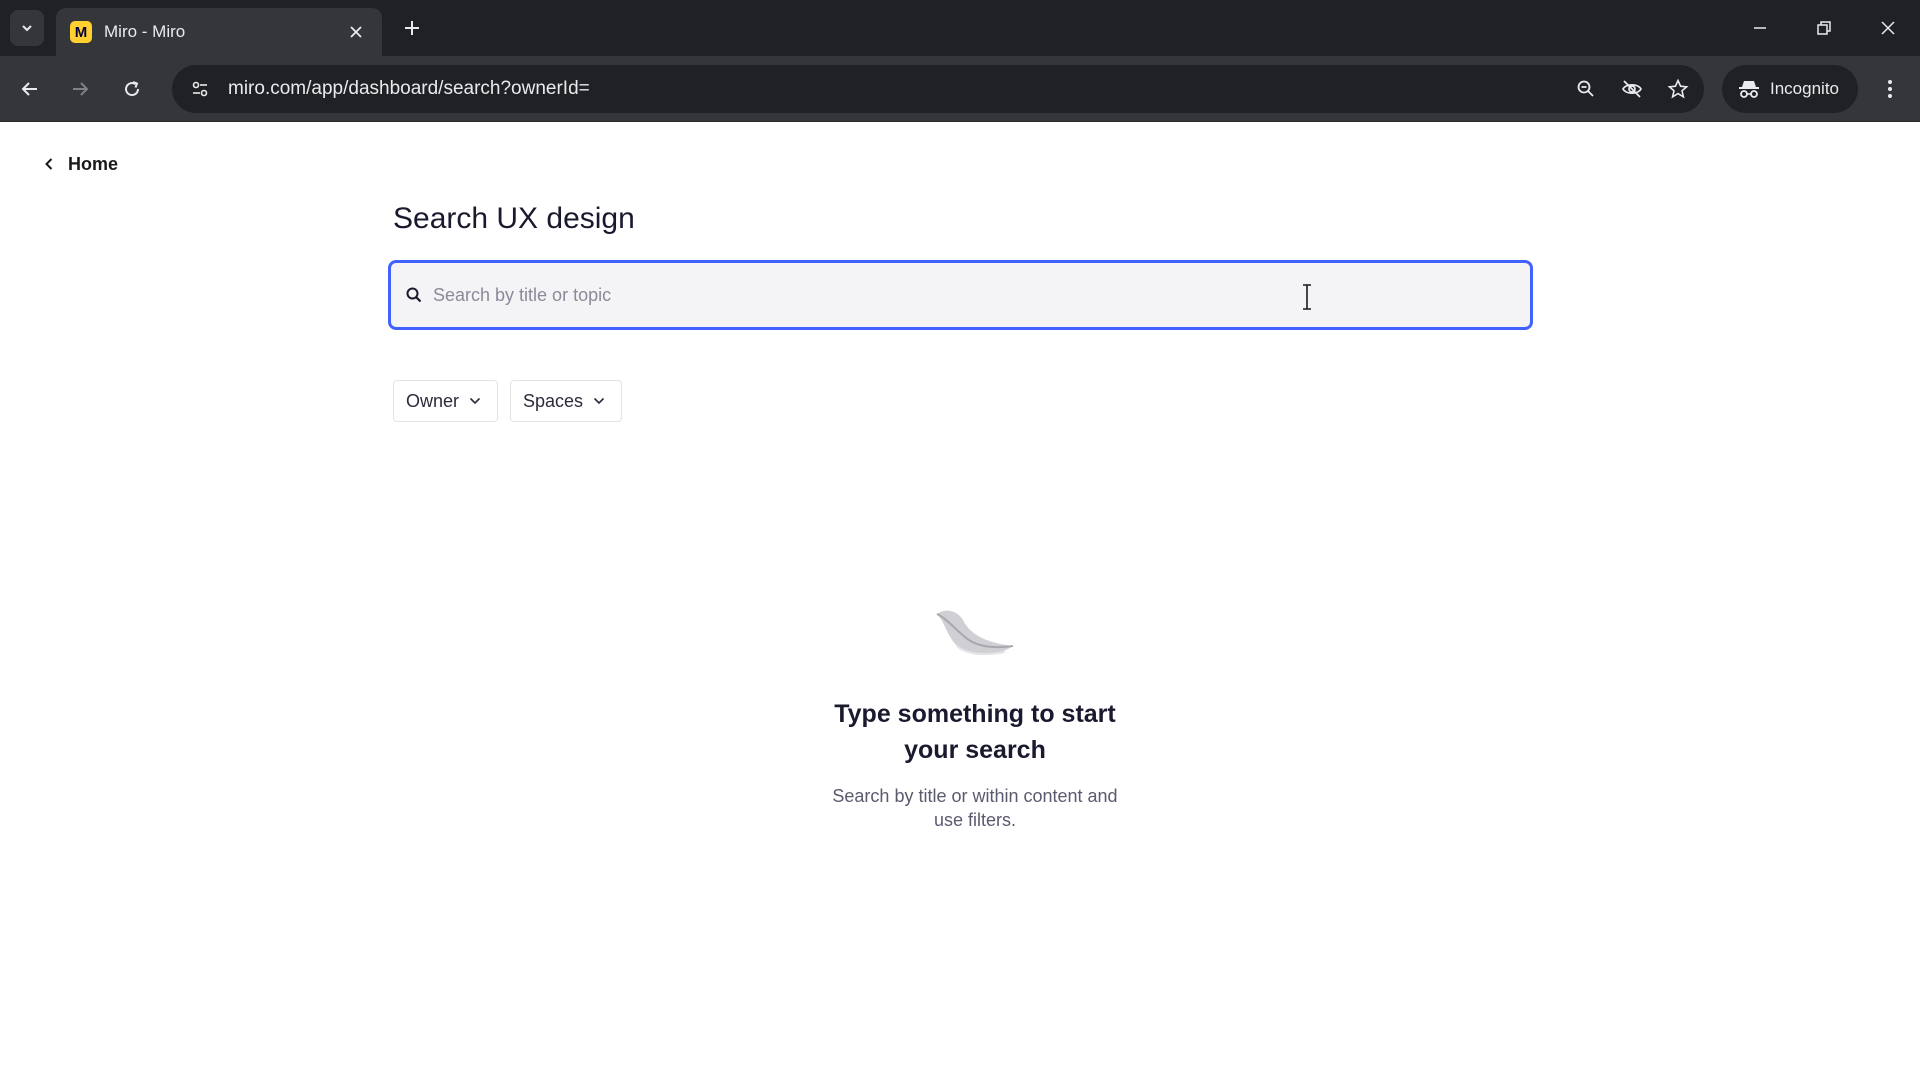  I want to click on restore-window-button, so click(1824, 28).